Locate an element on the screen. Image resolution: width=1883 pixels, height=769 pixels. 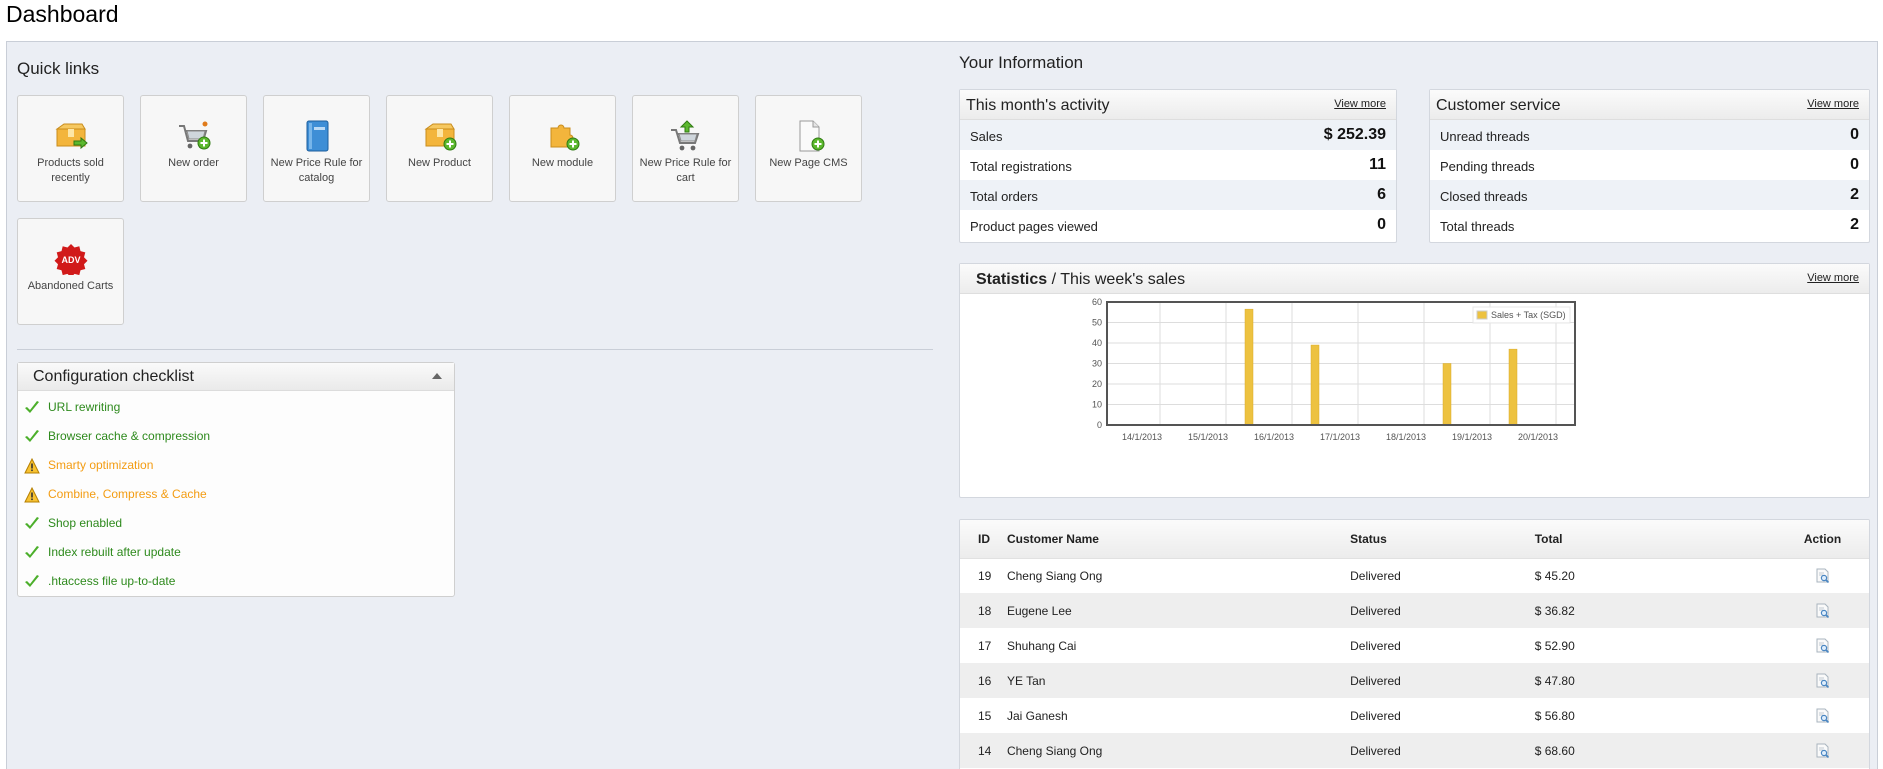
stat-row: Total orders 6 is located at coordinates (1178, 195).